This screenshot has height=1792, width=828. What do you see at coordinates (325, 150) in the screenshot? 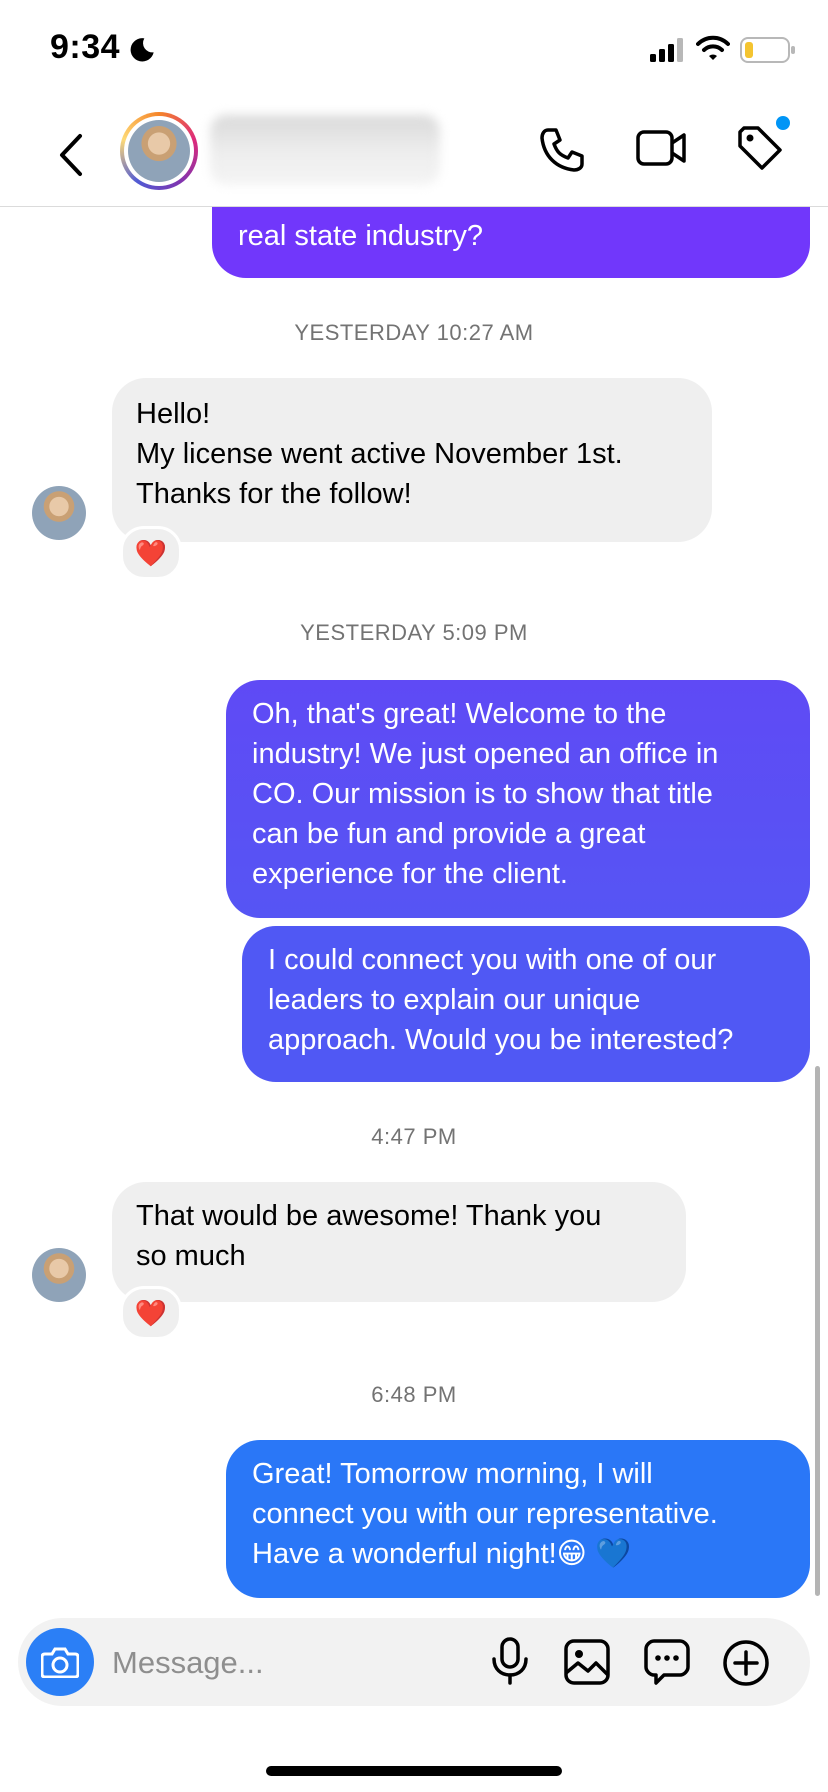
I see `contact-name-redacted` at bounding box center [325, 150].